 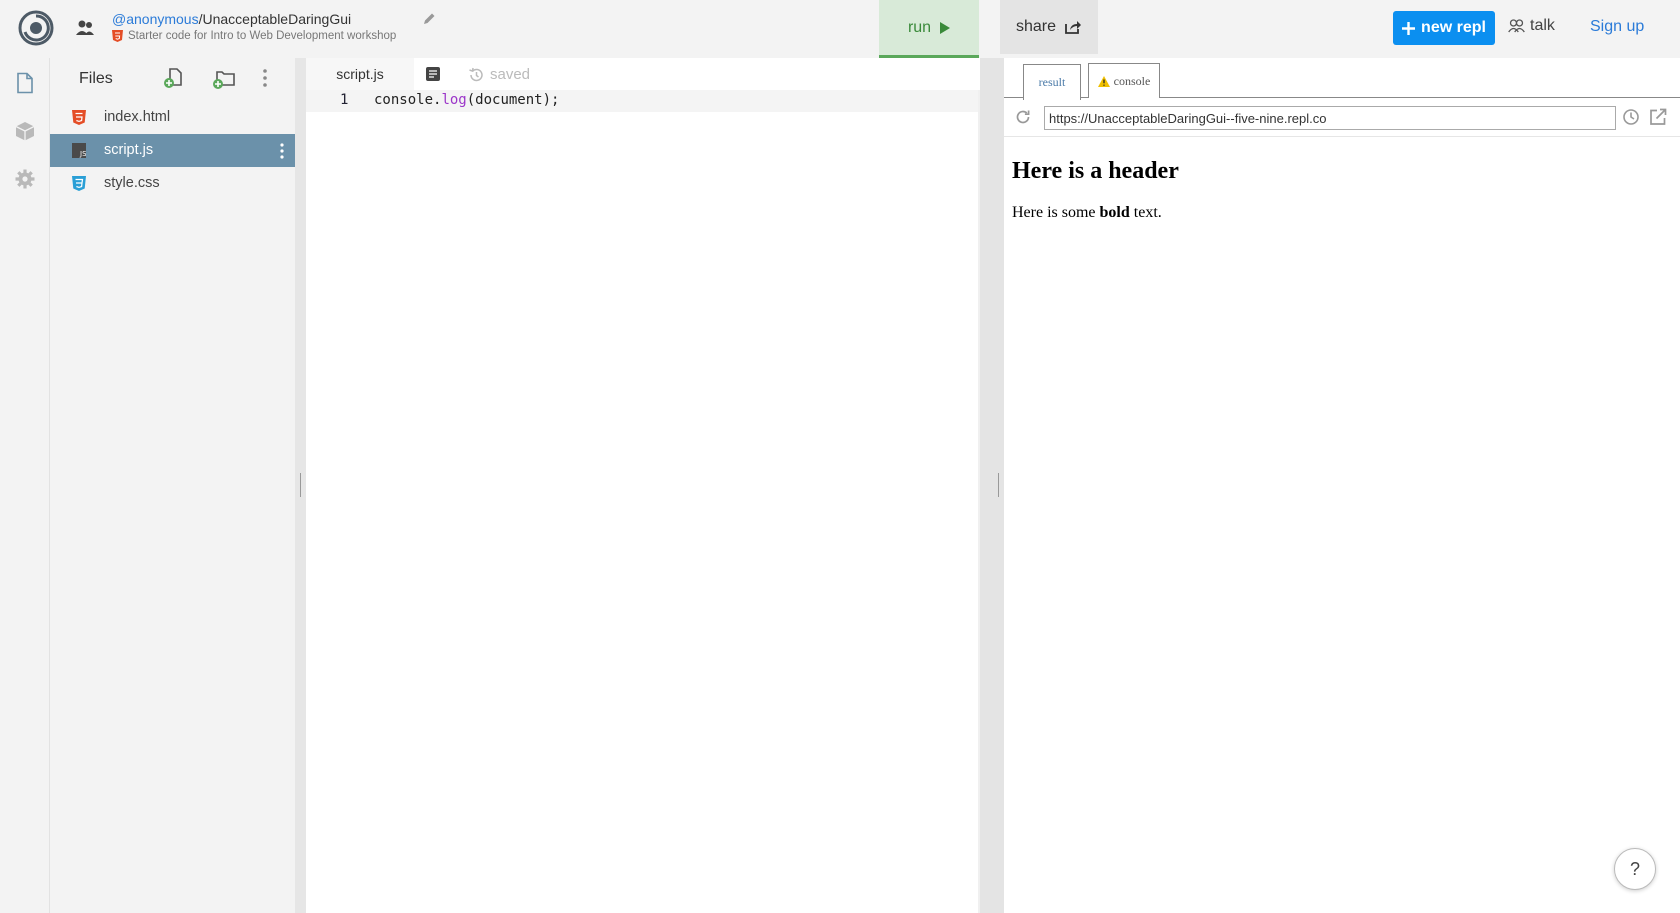 What do you see at coordinates (1330, 118) in the screenshot?
I see `url-input` at bounding box center [1330, 118].